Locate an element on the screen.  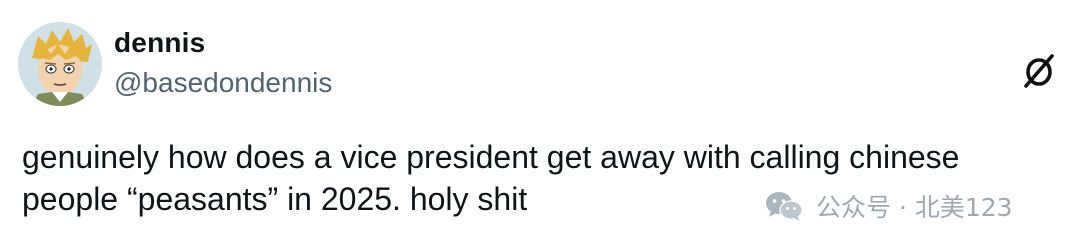
author-handle: @basedondennis is located at coordinates (223, 83).